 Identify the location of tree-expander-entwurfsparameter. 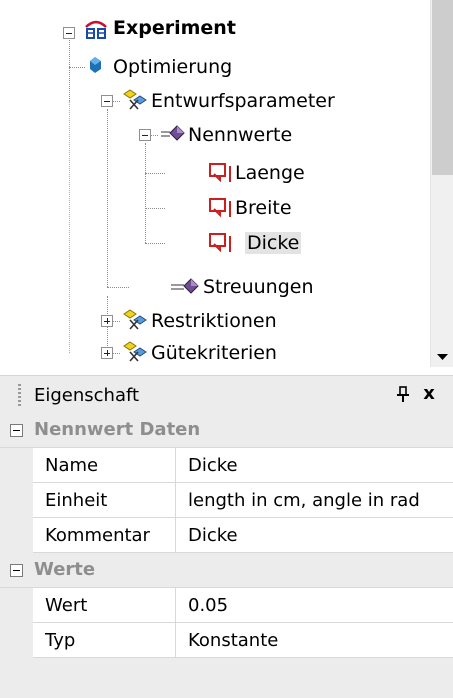
(107, 101).